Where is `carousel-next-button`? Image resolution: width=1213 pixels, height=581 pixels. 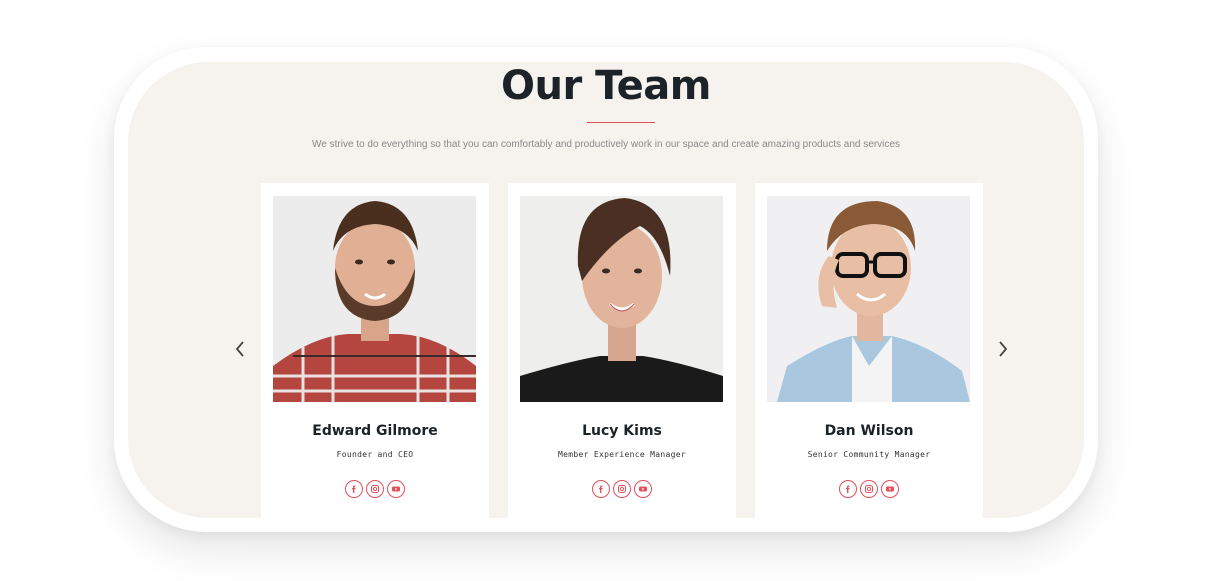
carousel-next-button is located at coordinates (1003, 349).